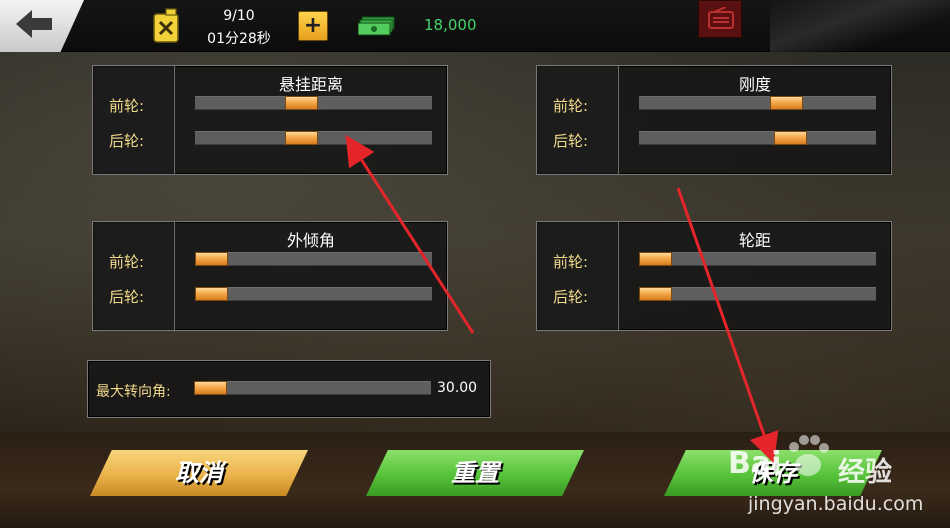 The width and height of the screenshot is (950, 528). I want to click on shop-button, so click(720, 19).